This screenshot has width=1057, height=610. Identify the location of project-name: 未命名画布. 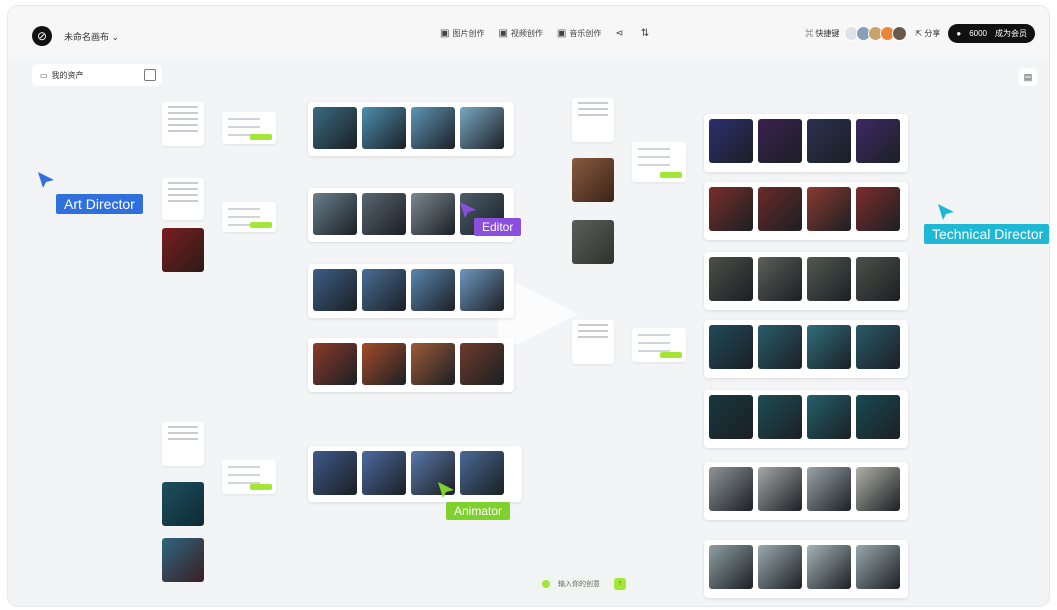
(87, 37).